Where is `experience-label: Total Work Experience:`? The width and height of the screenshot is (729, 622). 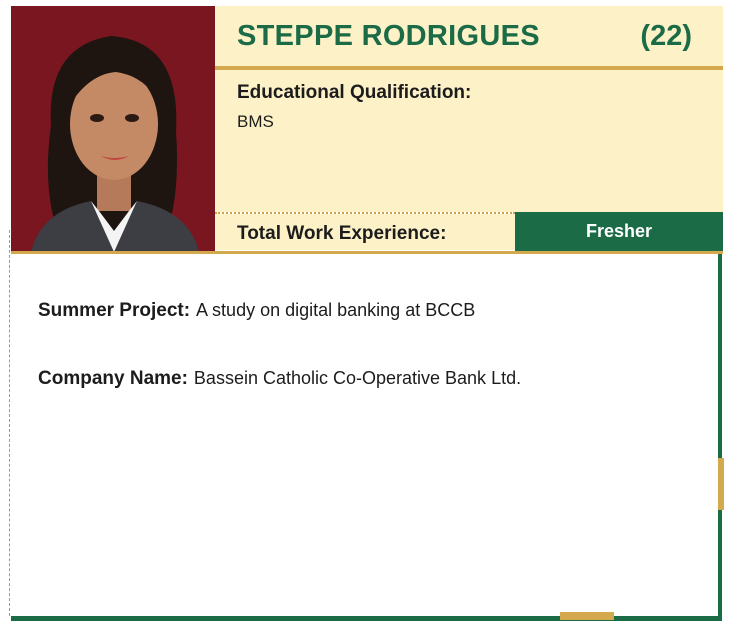
experience-label: Total Work Experience: is located at coordinates (342, 233).